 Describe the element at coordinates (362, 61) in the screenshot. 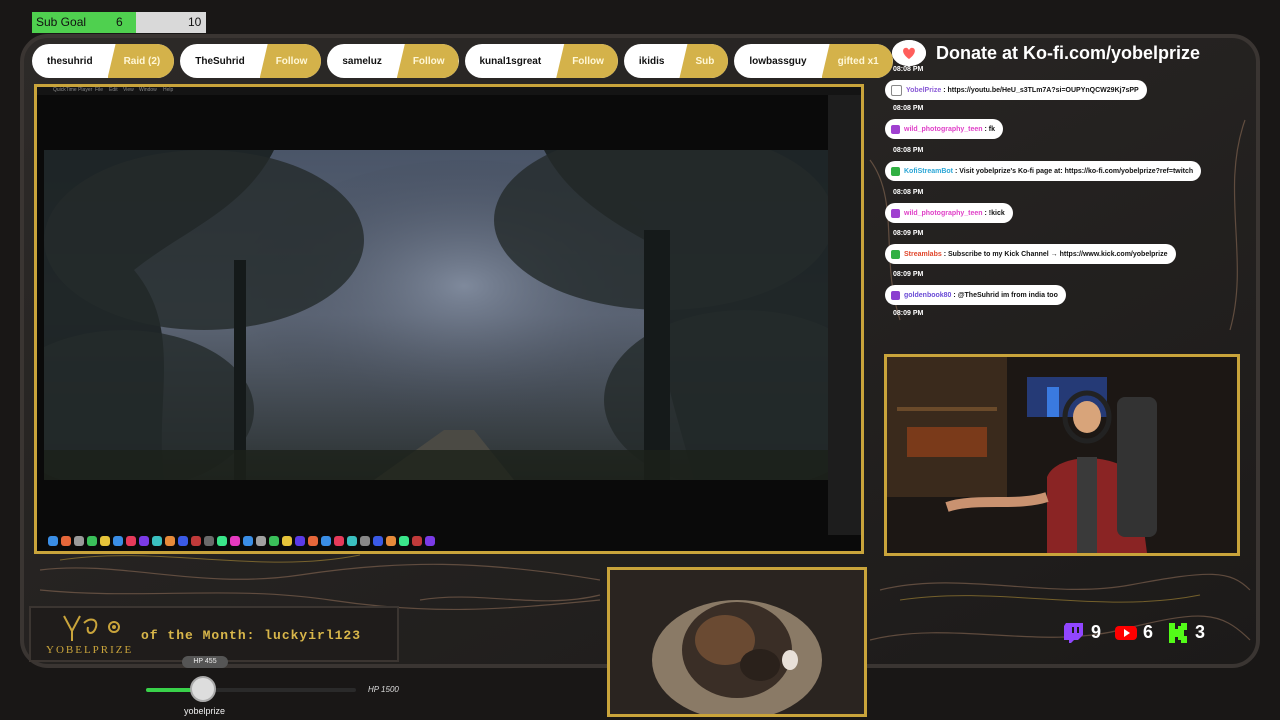

I see `event-name: sameluz` at that location.